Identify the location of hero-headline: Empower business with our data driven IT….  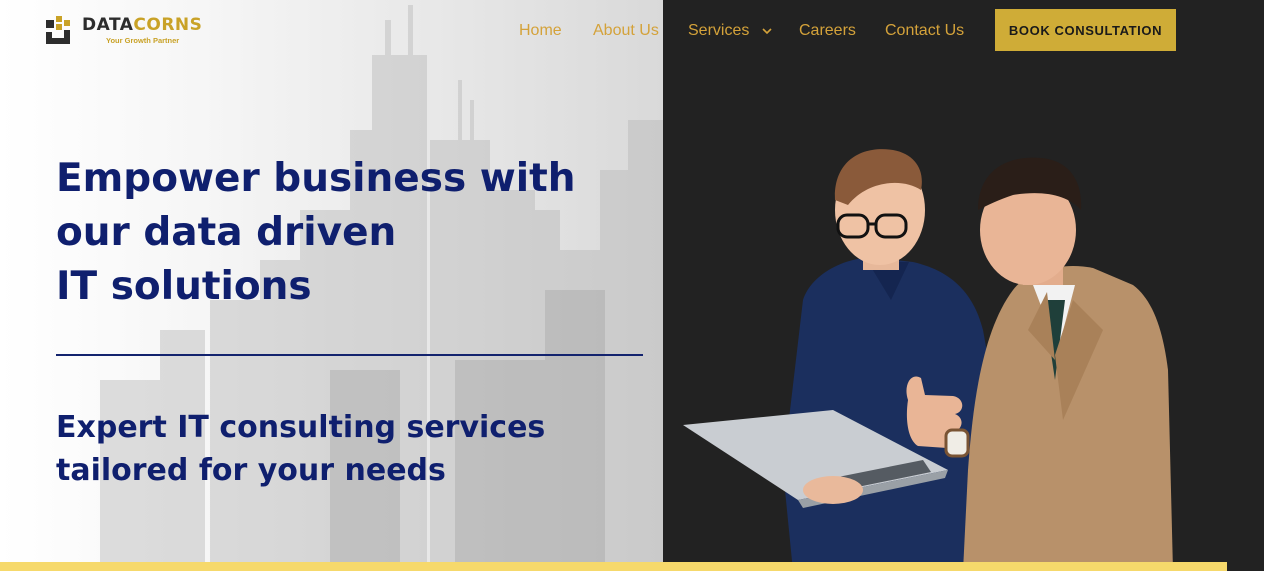
(356, 233).